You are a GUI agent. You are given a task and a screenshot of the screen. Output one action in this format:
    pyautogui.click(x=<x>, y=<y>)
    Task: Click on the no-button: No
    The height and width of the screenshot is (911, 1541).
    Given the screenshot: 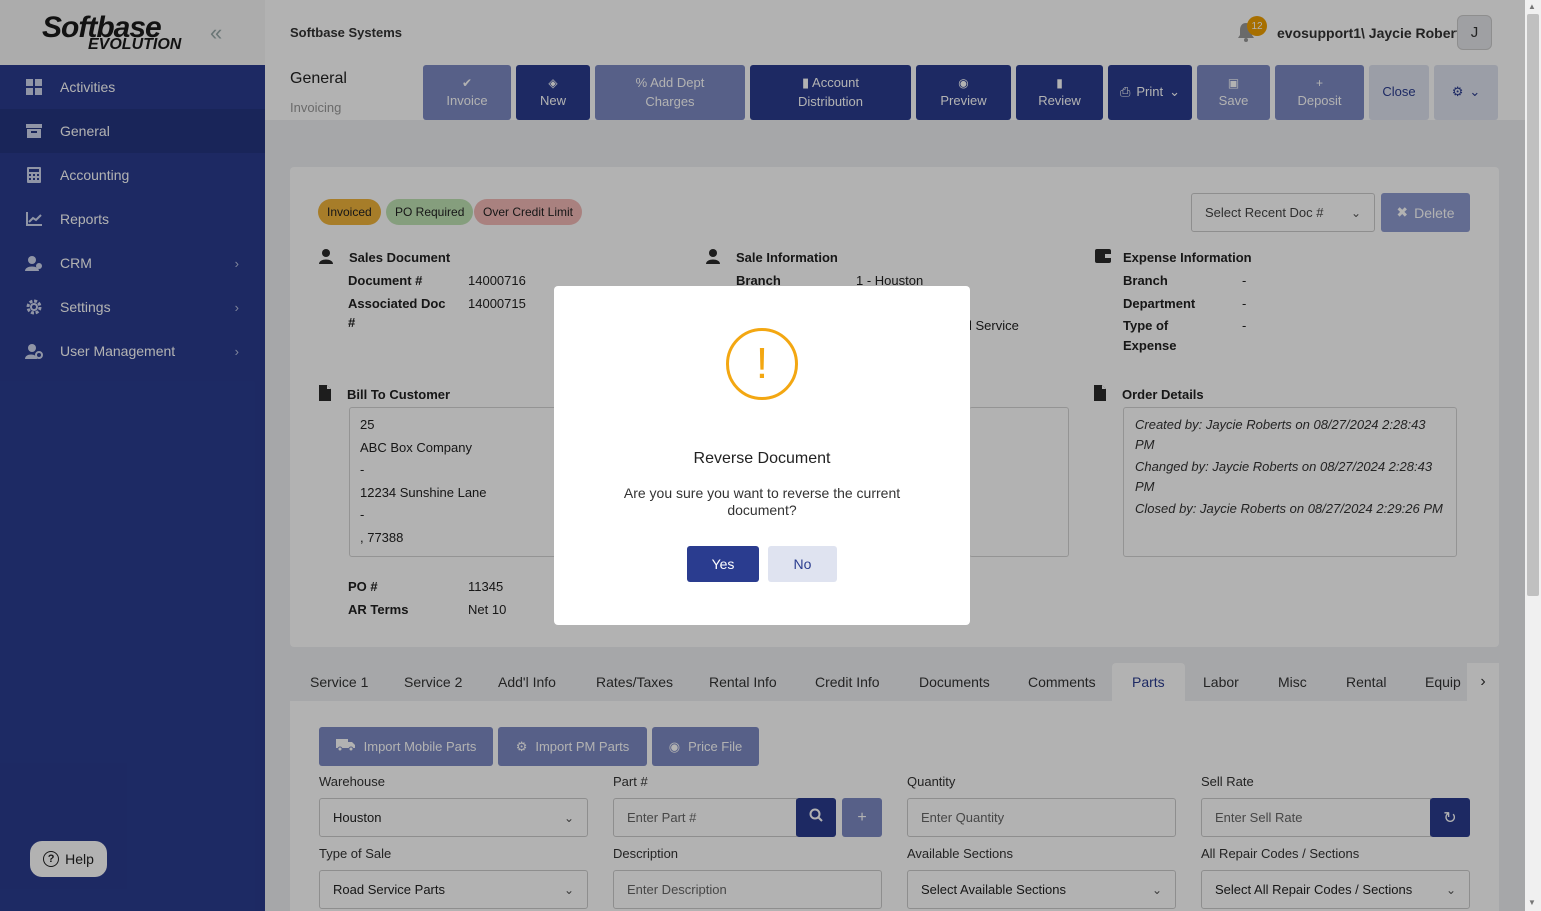 What is the action you would take?
    pyautogui.click(x=802, y=564)
    